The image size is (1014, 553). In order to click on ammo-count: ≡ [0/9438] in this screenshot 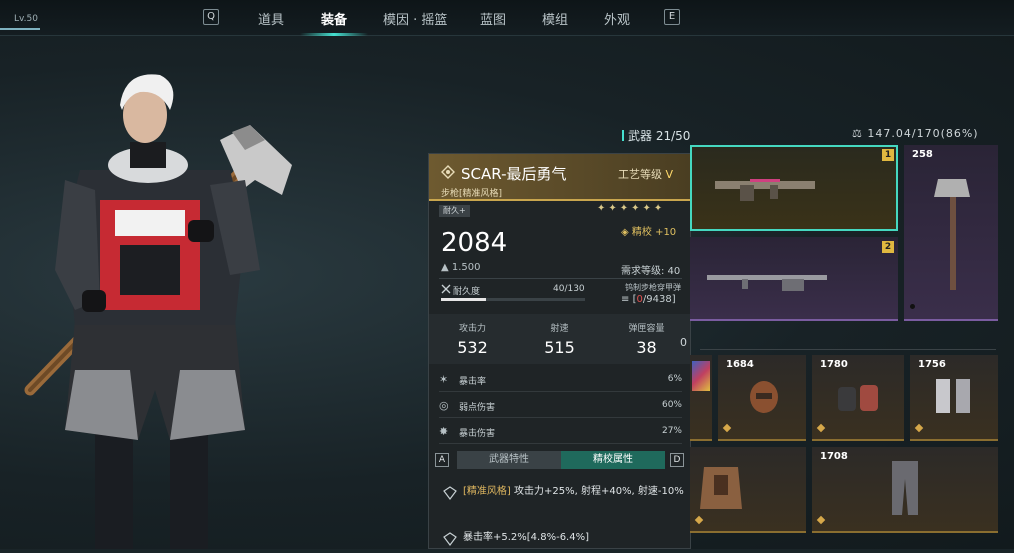, I will do `click(648, 299)`.